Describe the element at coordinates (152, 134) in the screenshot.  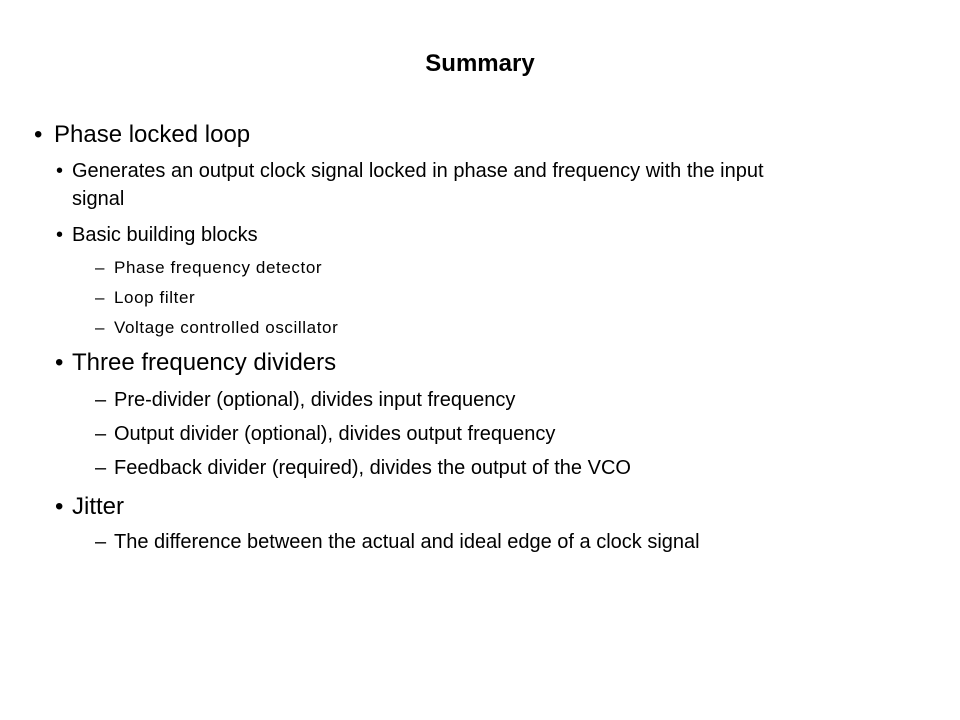
I see `list-item-level1: Phase locked loop` at that location.